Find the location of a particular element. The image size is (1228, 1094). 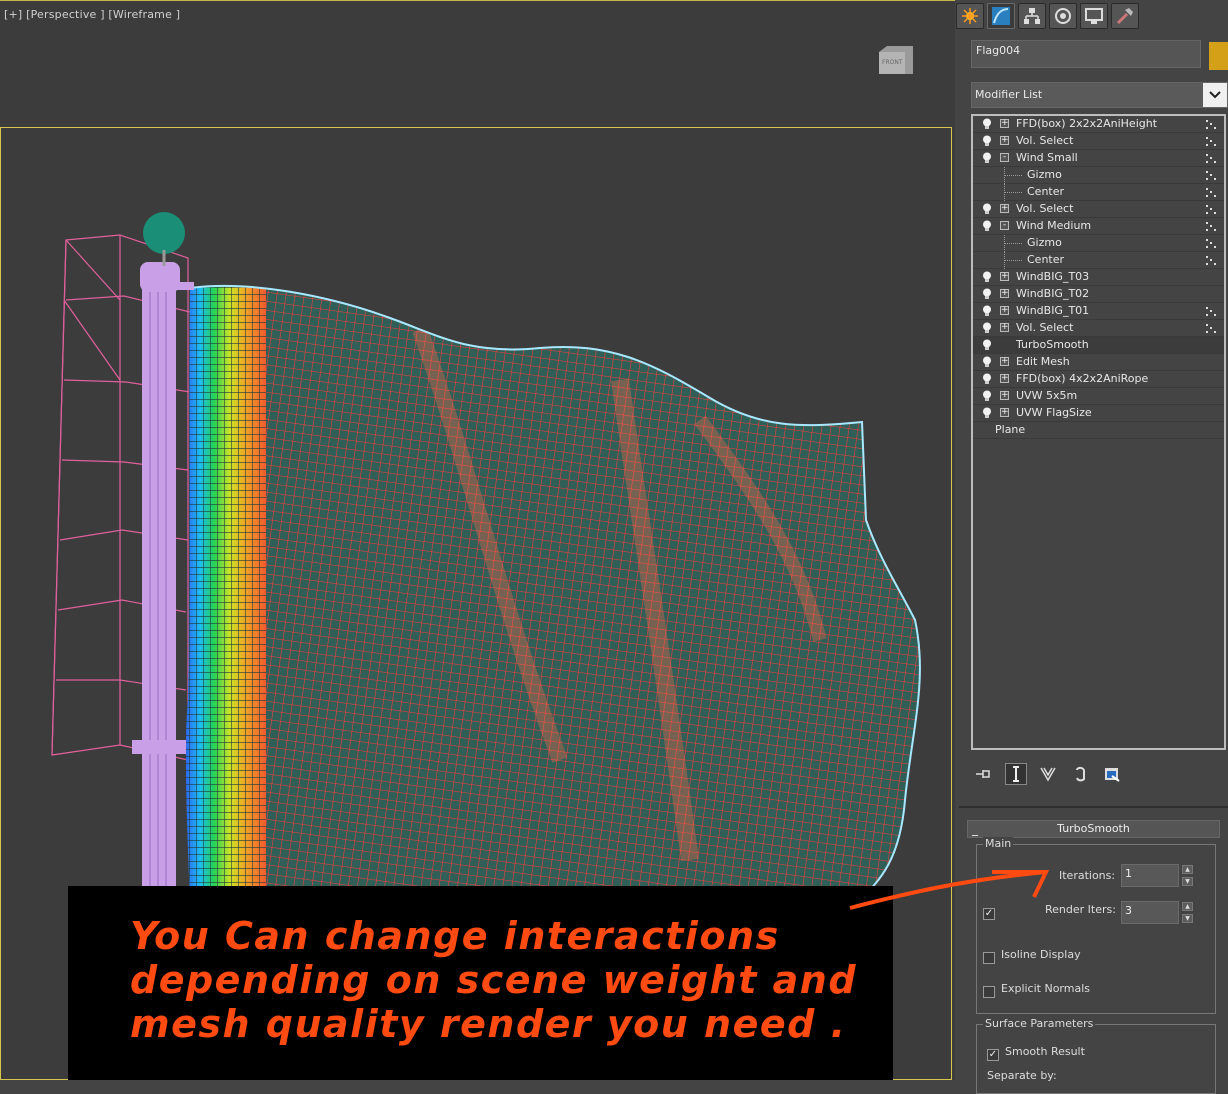

pin-stack-icon is located at coordinates (983, 774).